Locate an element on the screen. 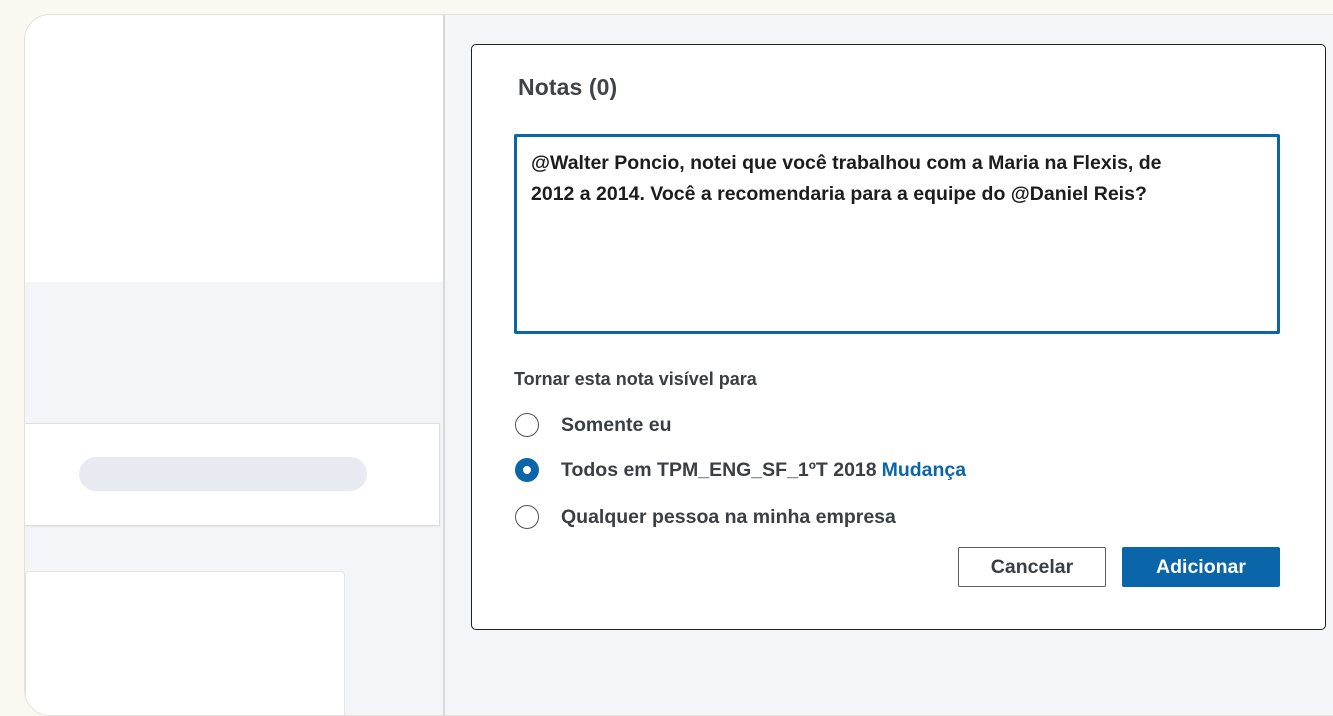 This screenshot has height=716, width=1333. loading-card is located at coordinates (232, 474).